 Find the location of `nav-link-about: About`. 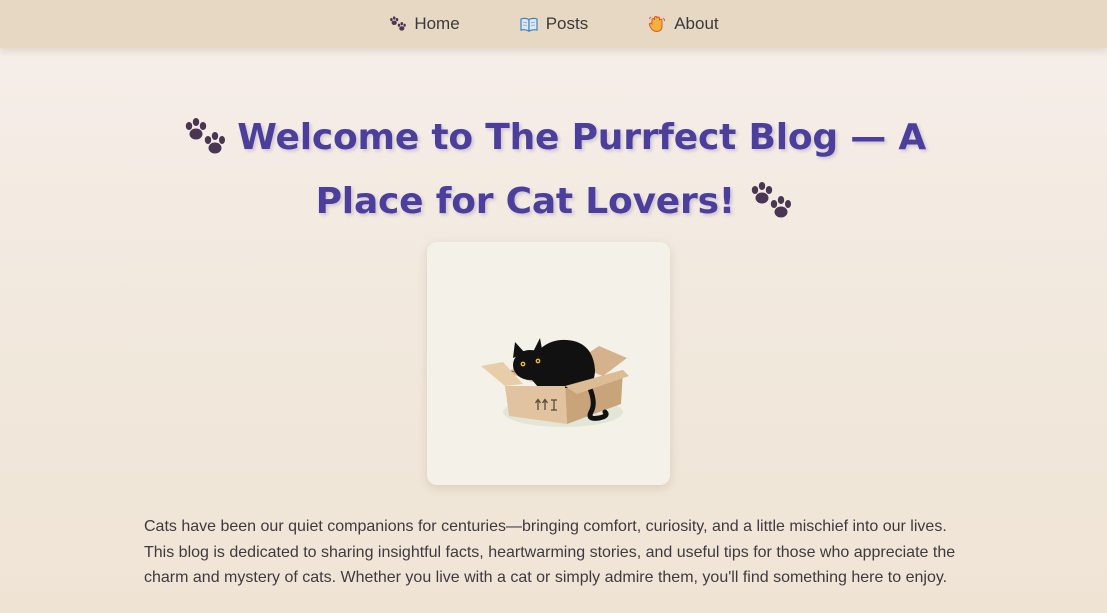

nav-link-about: About is located at coordinates (683, 24).